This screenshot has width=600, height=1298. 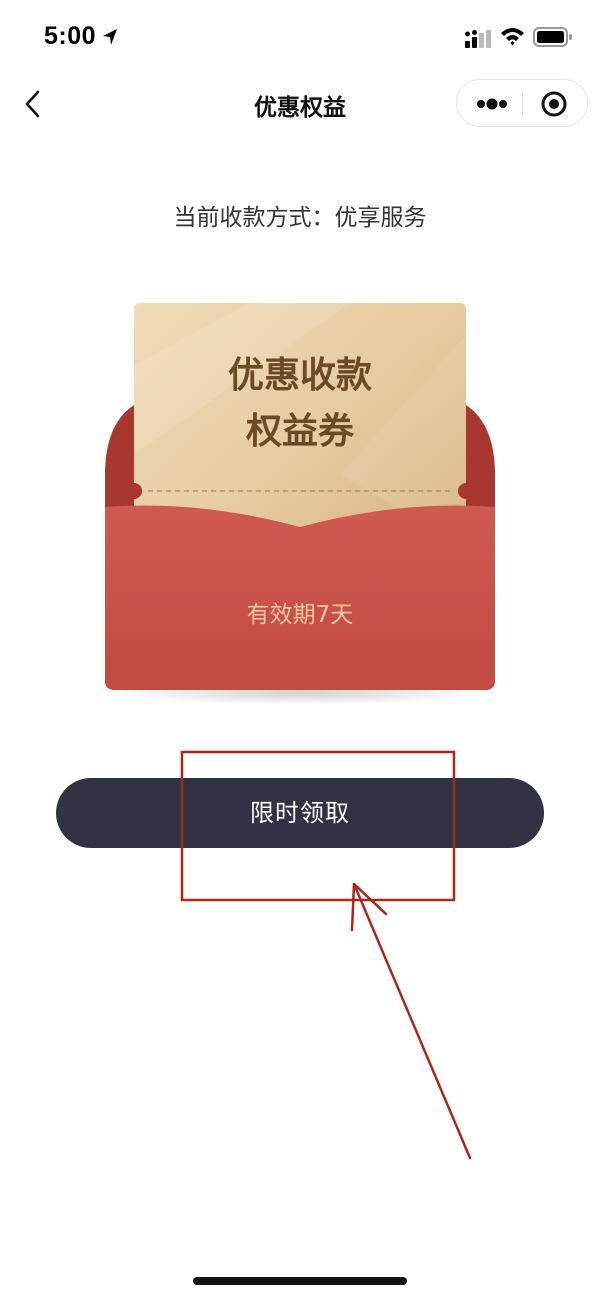 What do you see at coordinates (70, 36) in the screenshot?
I see `status-time: 5:00` at bounding box center [70, 36].